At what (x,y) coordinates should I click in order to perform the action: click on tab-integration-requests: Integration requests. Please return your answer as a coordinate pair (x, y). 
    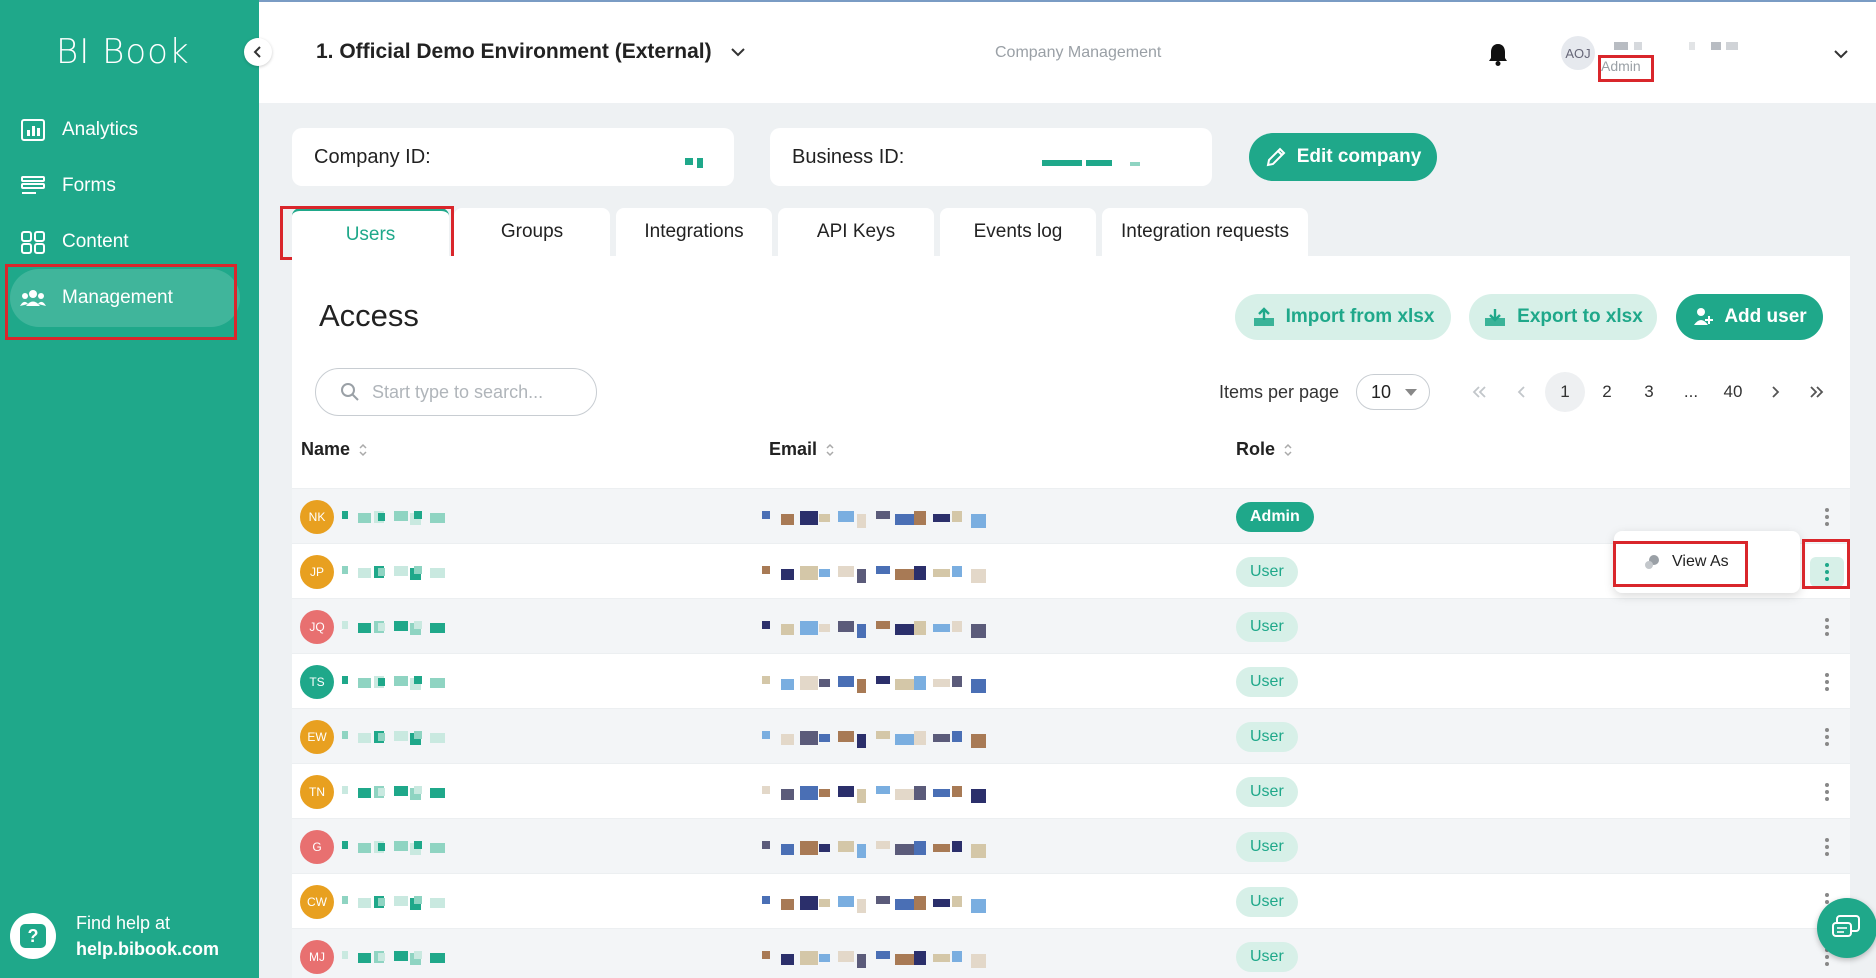
    Looking at the image, I should click on (1205, 232).